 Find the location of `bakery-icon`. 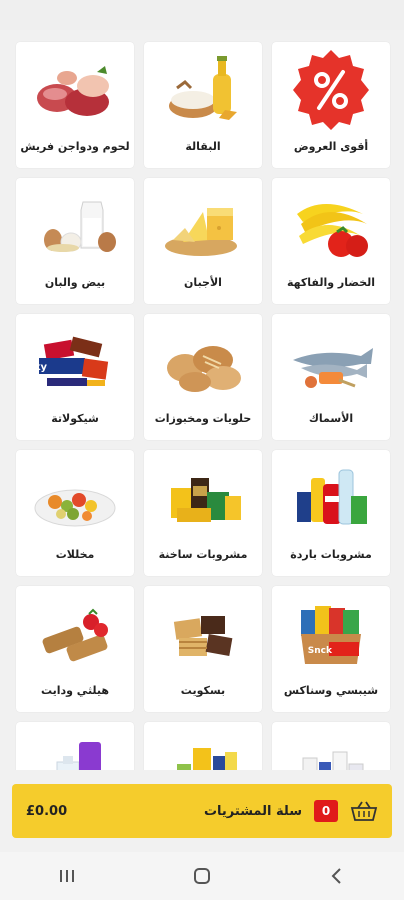

bakery-icon is located at coordinates (203, 361).